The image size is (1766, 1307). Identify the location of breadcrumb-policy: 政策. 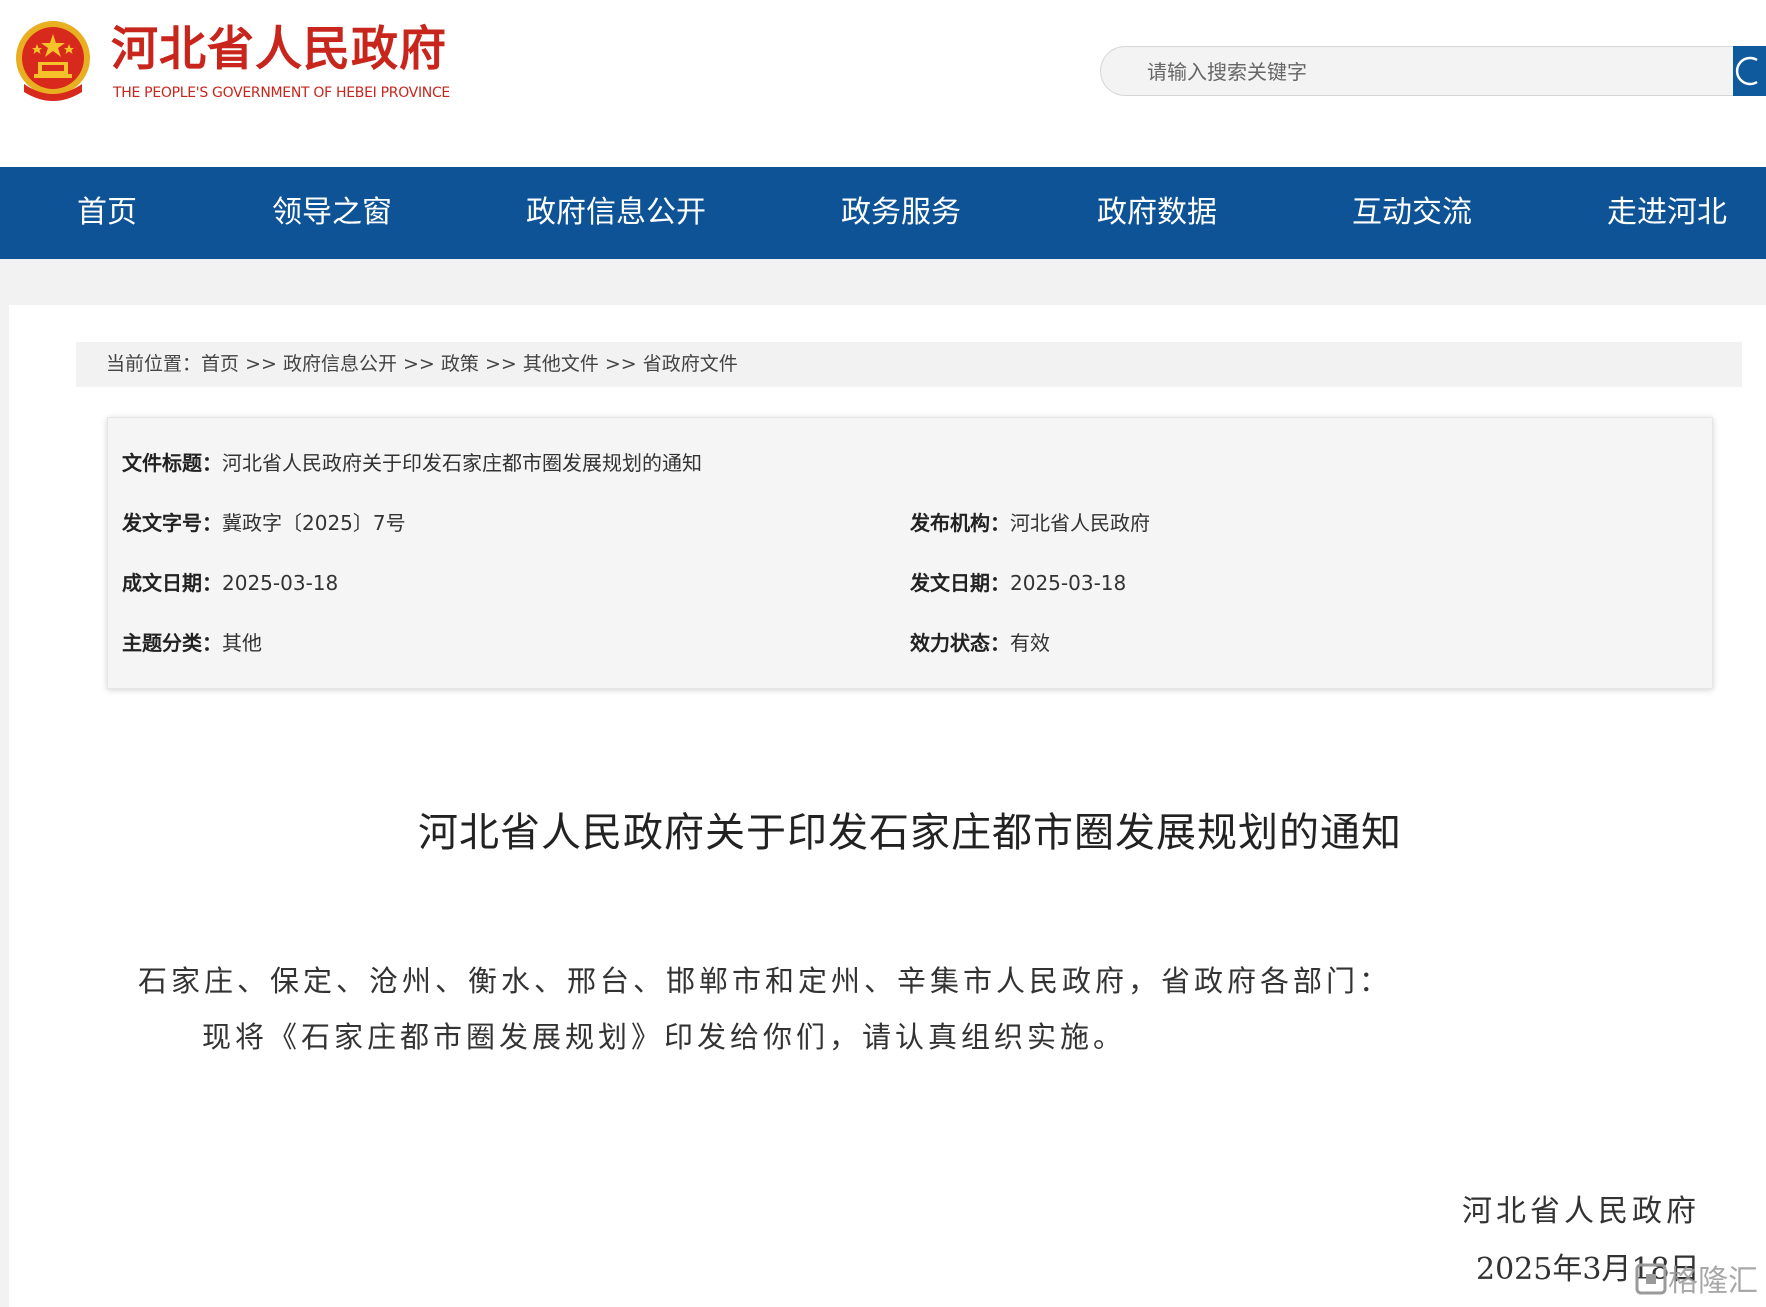
(460, 364).